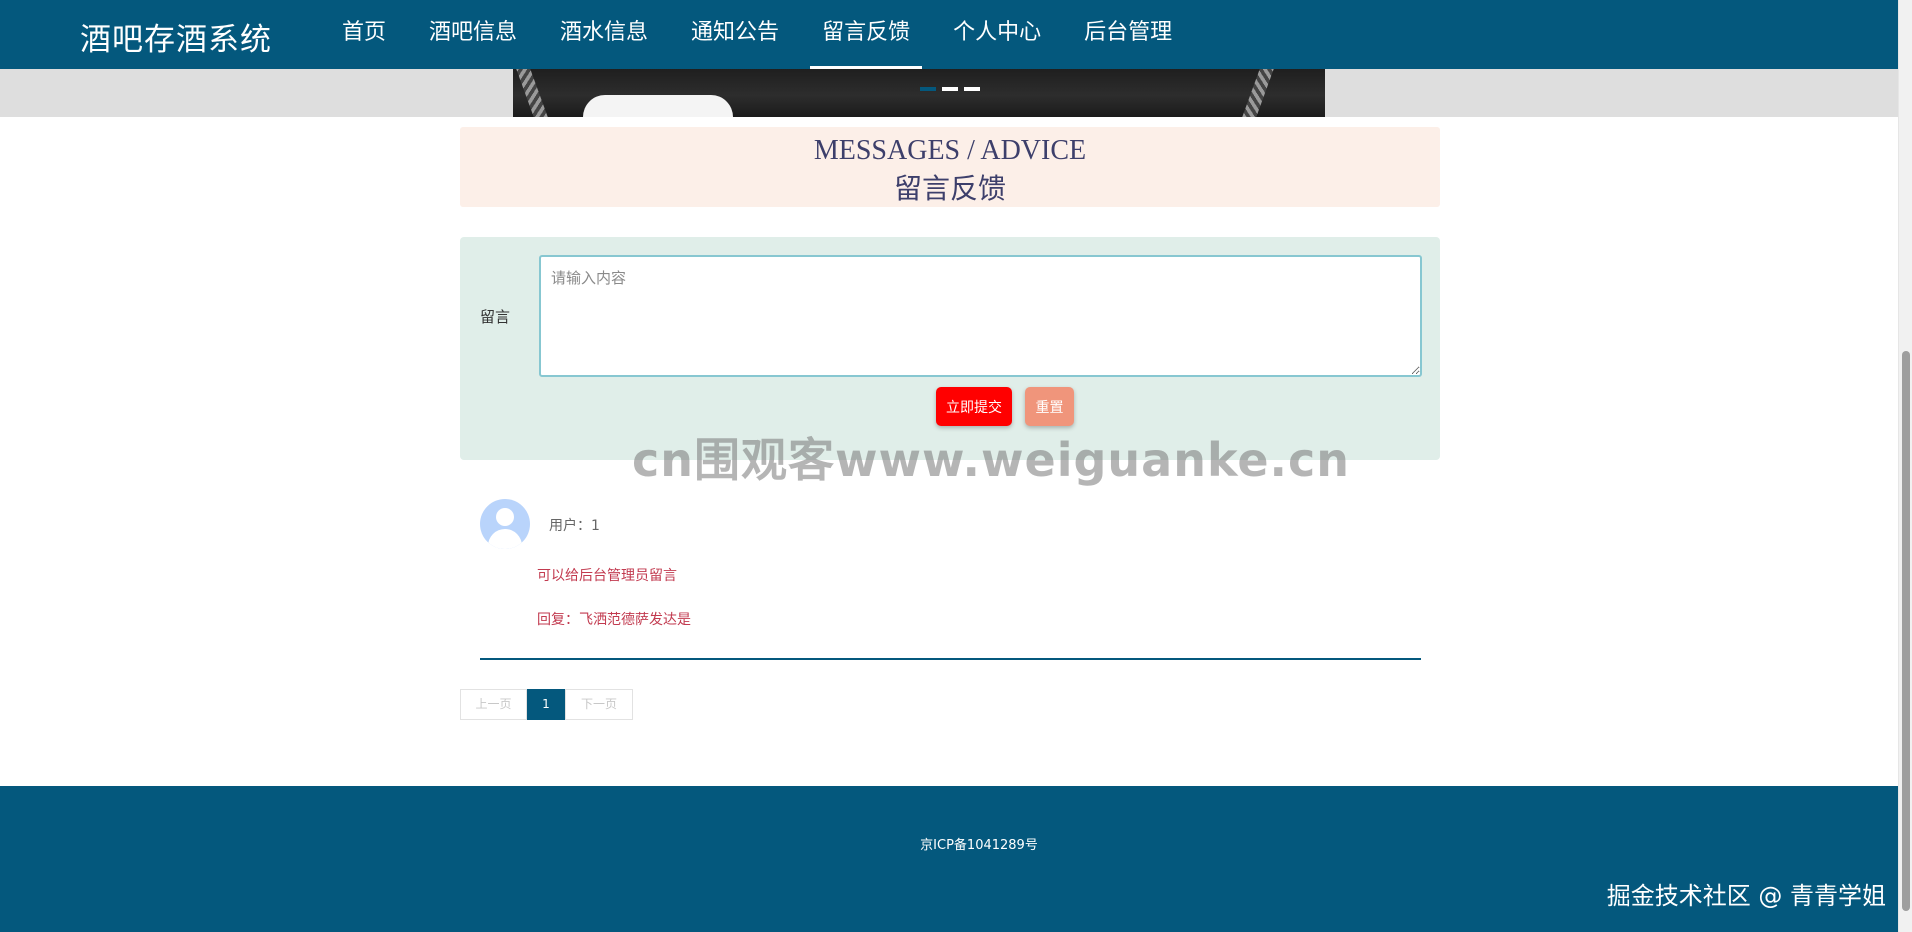 This screenshot has width=1912, height=932. What do you see at coordinates (574, 526) in the screenshot?
I see `comment-user: 用户：1` at bounding box center [574, 526].